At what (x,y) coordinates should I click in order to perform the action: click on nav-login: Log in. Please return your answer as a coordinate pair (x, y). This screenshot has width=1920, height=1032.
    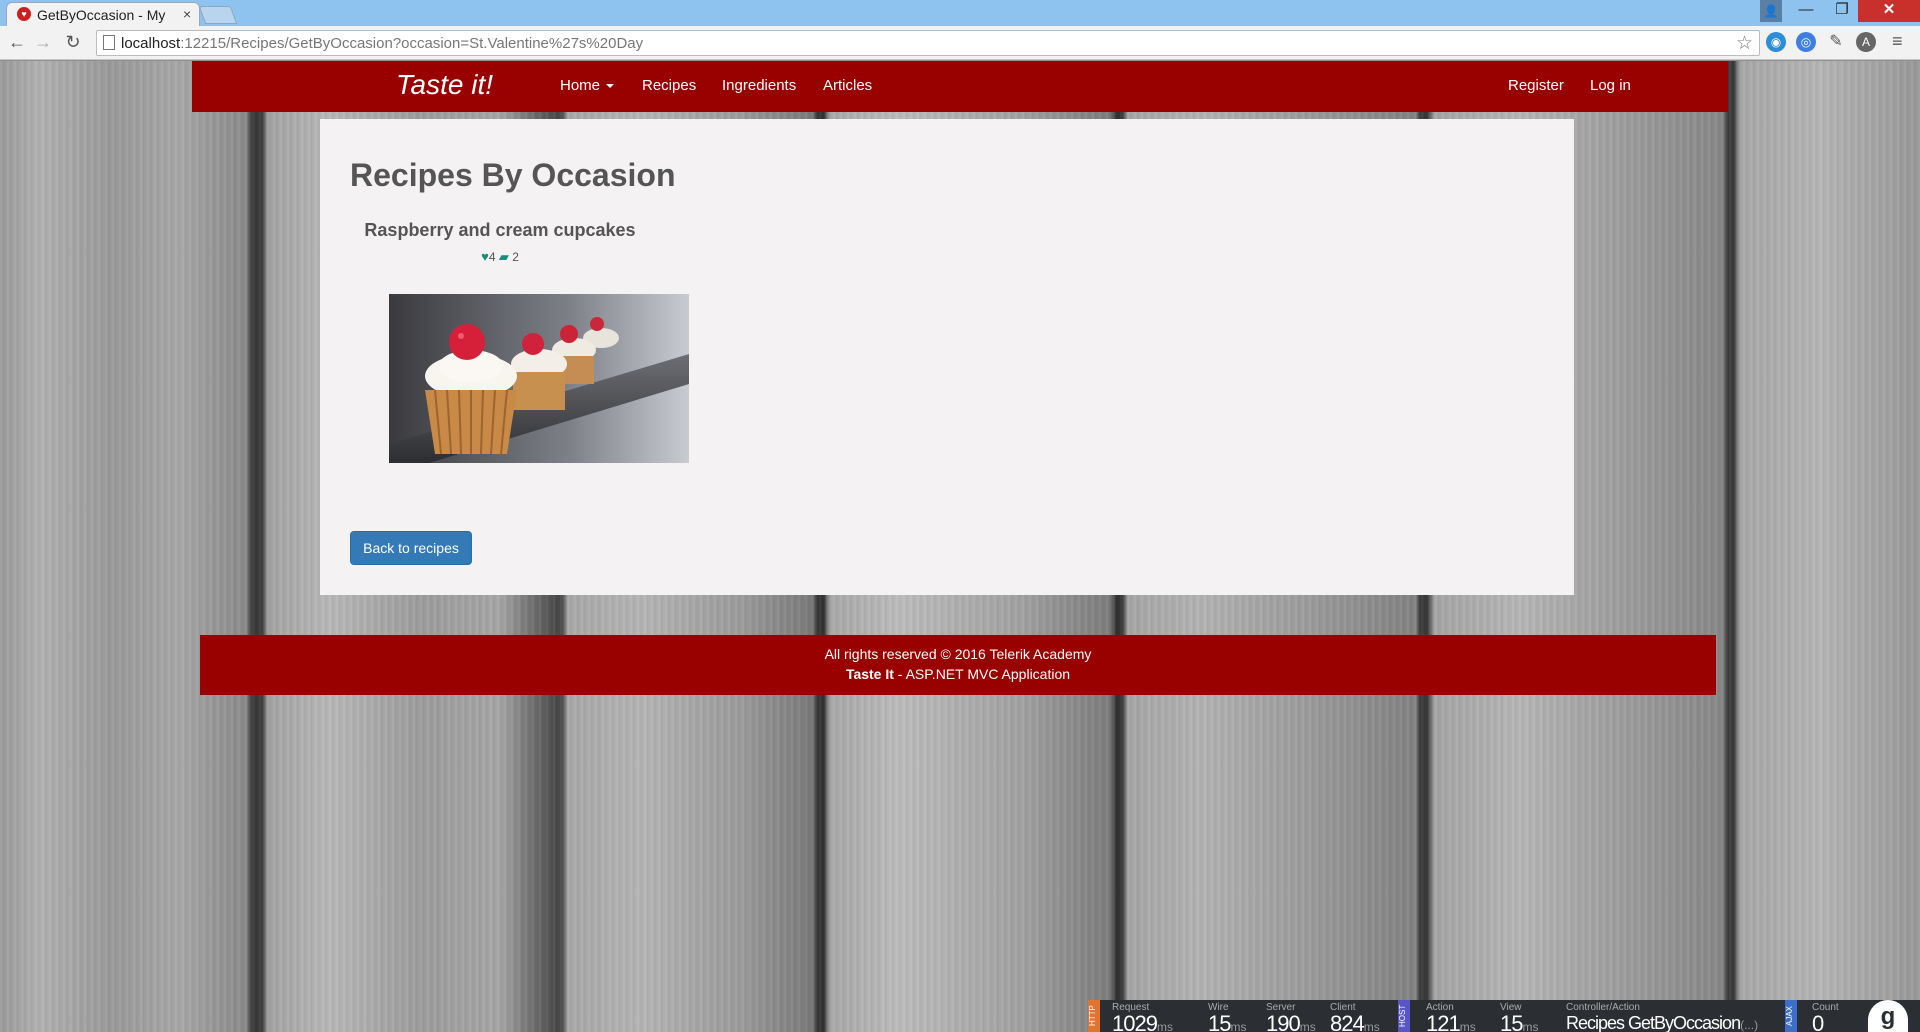
    Looking at the image, I should click on (1610, 85).